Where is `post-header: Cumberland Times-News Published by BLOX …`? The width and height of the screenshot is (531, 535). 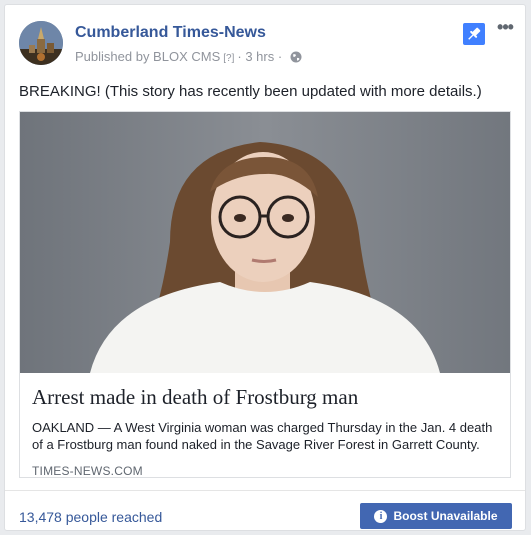
post-header: Cumberland Times-News Published by BLOX … is located at coordinates (267, 45).